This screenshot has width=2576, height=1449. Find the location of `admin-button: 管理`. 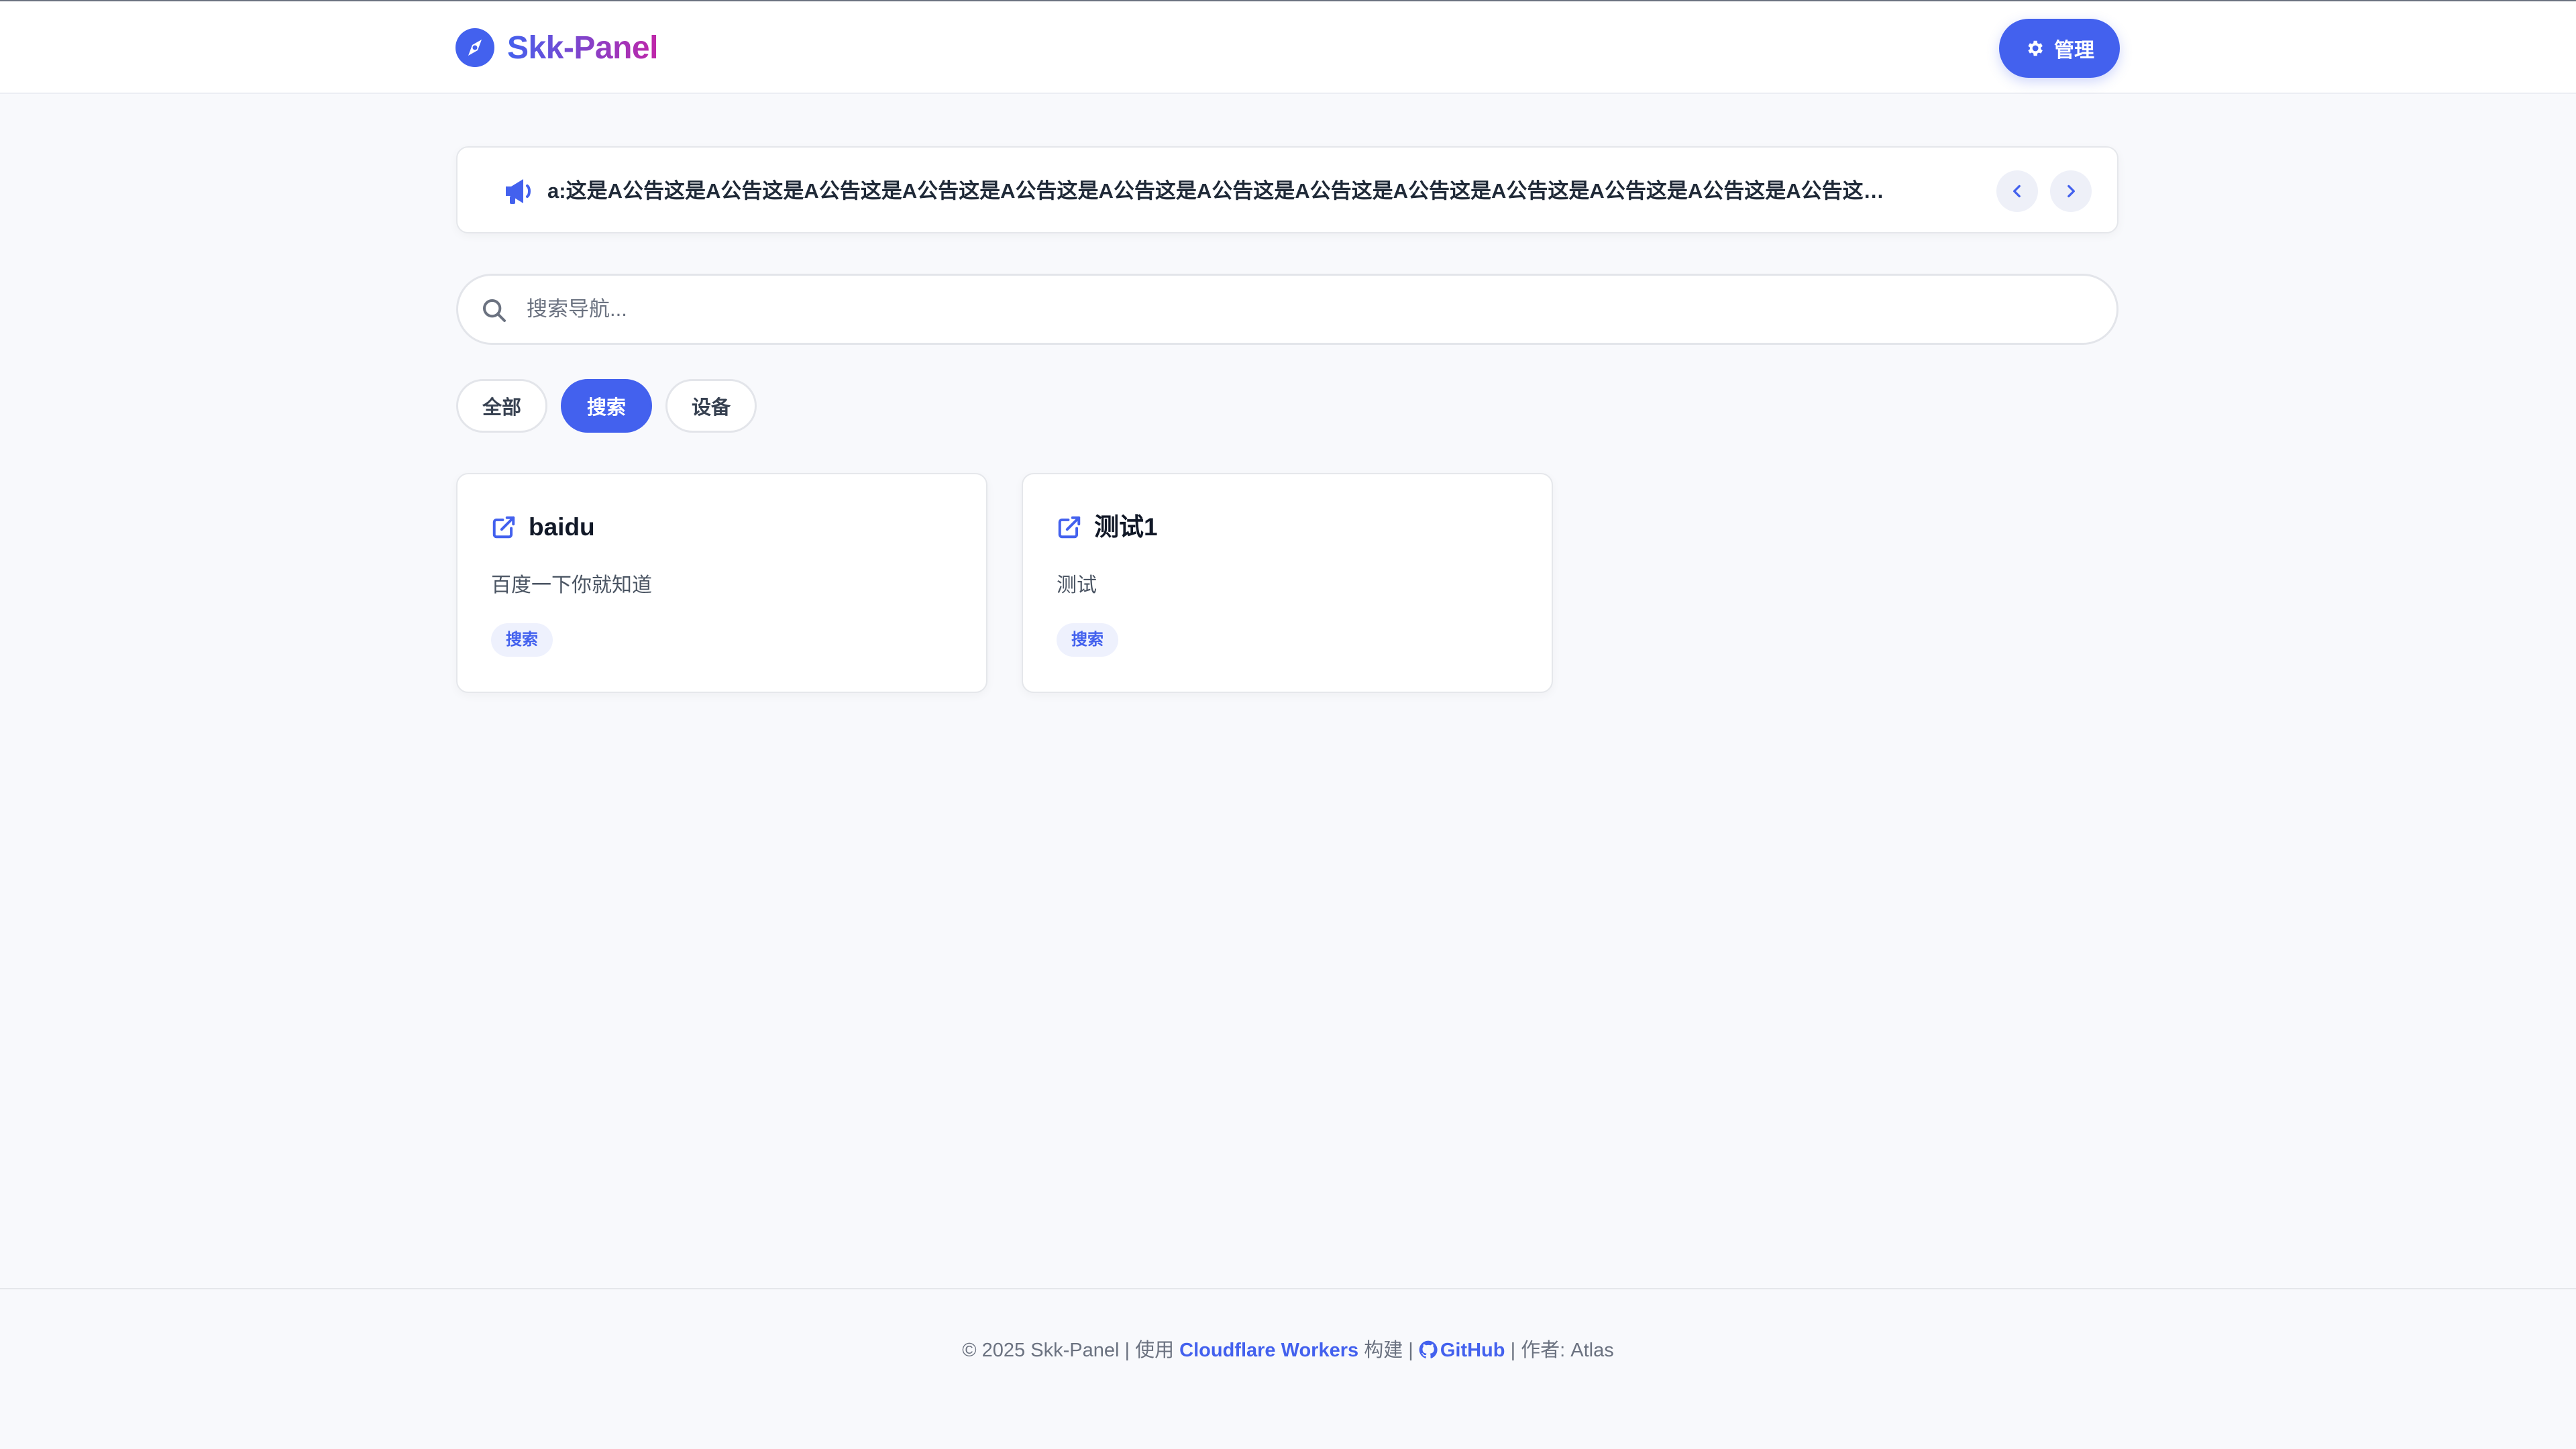

admin-button: 管理 is located at coordinates (2059, 48).